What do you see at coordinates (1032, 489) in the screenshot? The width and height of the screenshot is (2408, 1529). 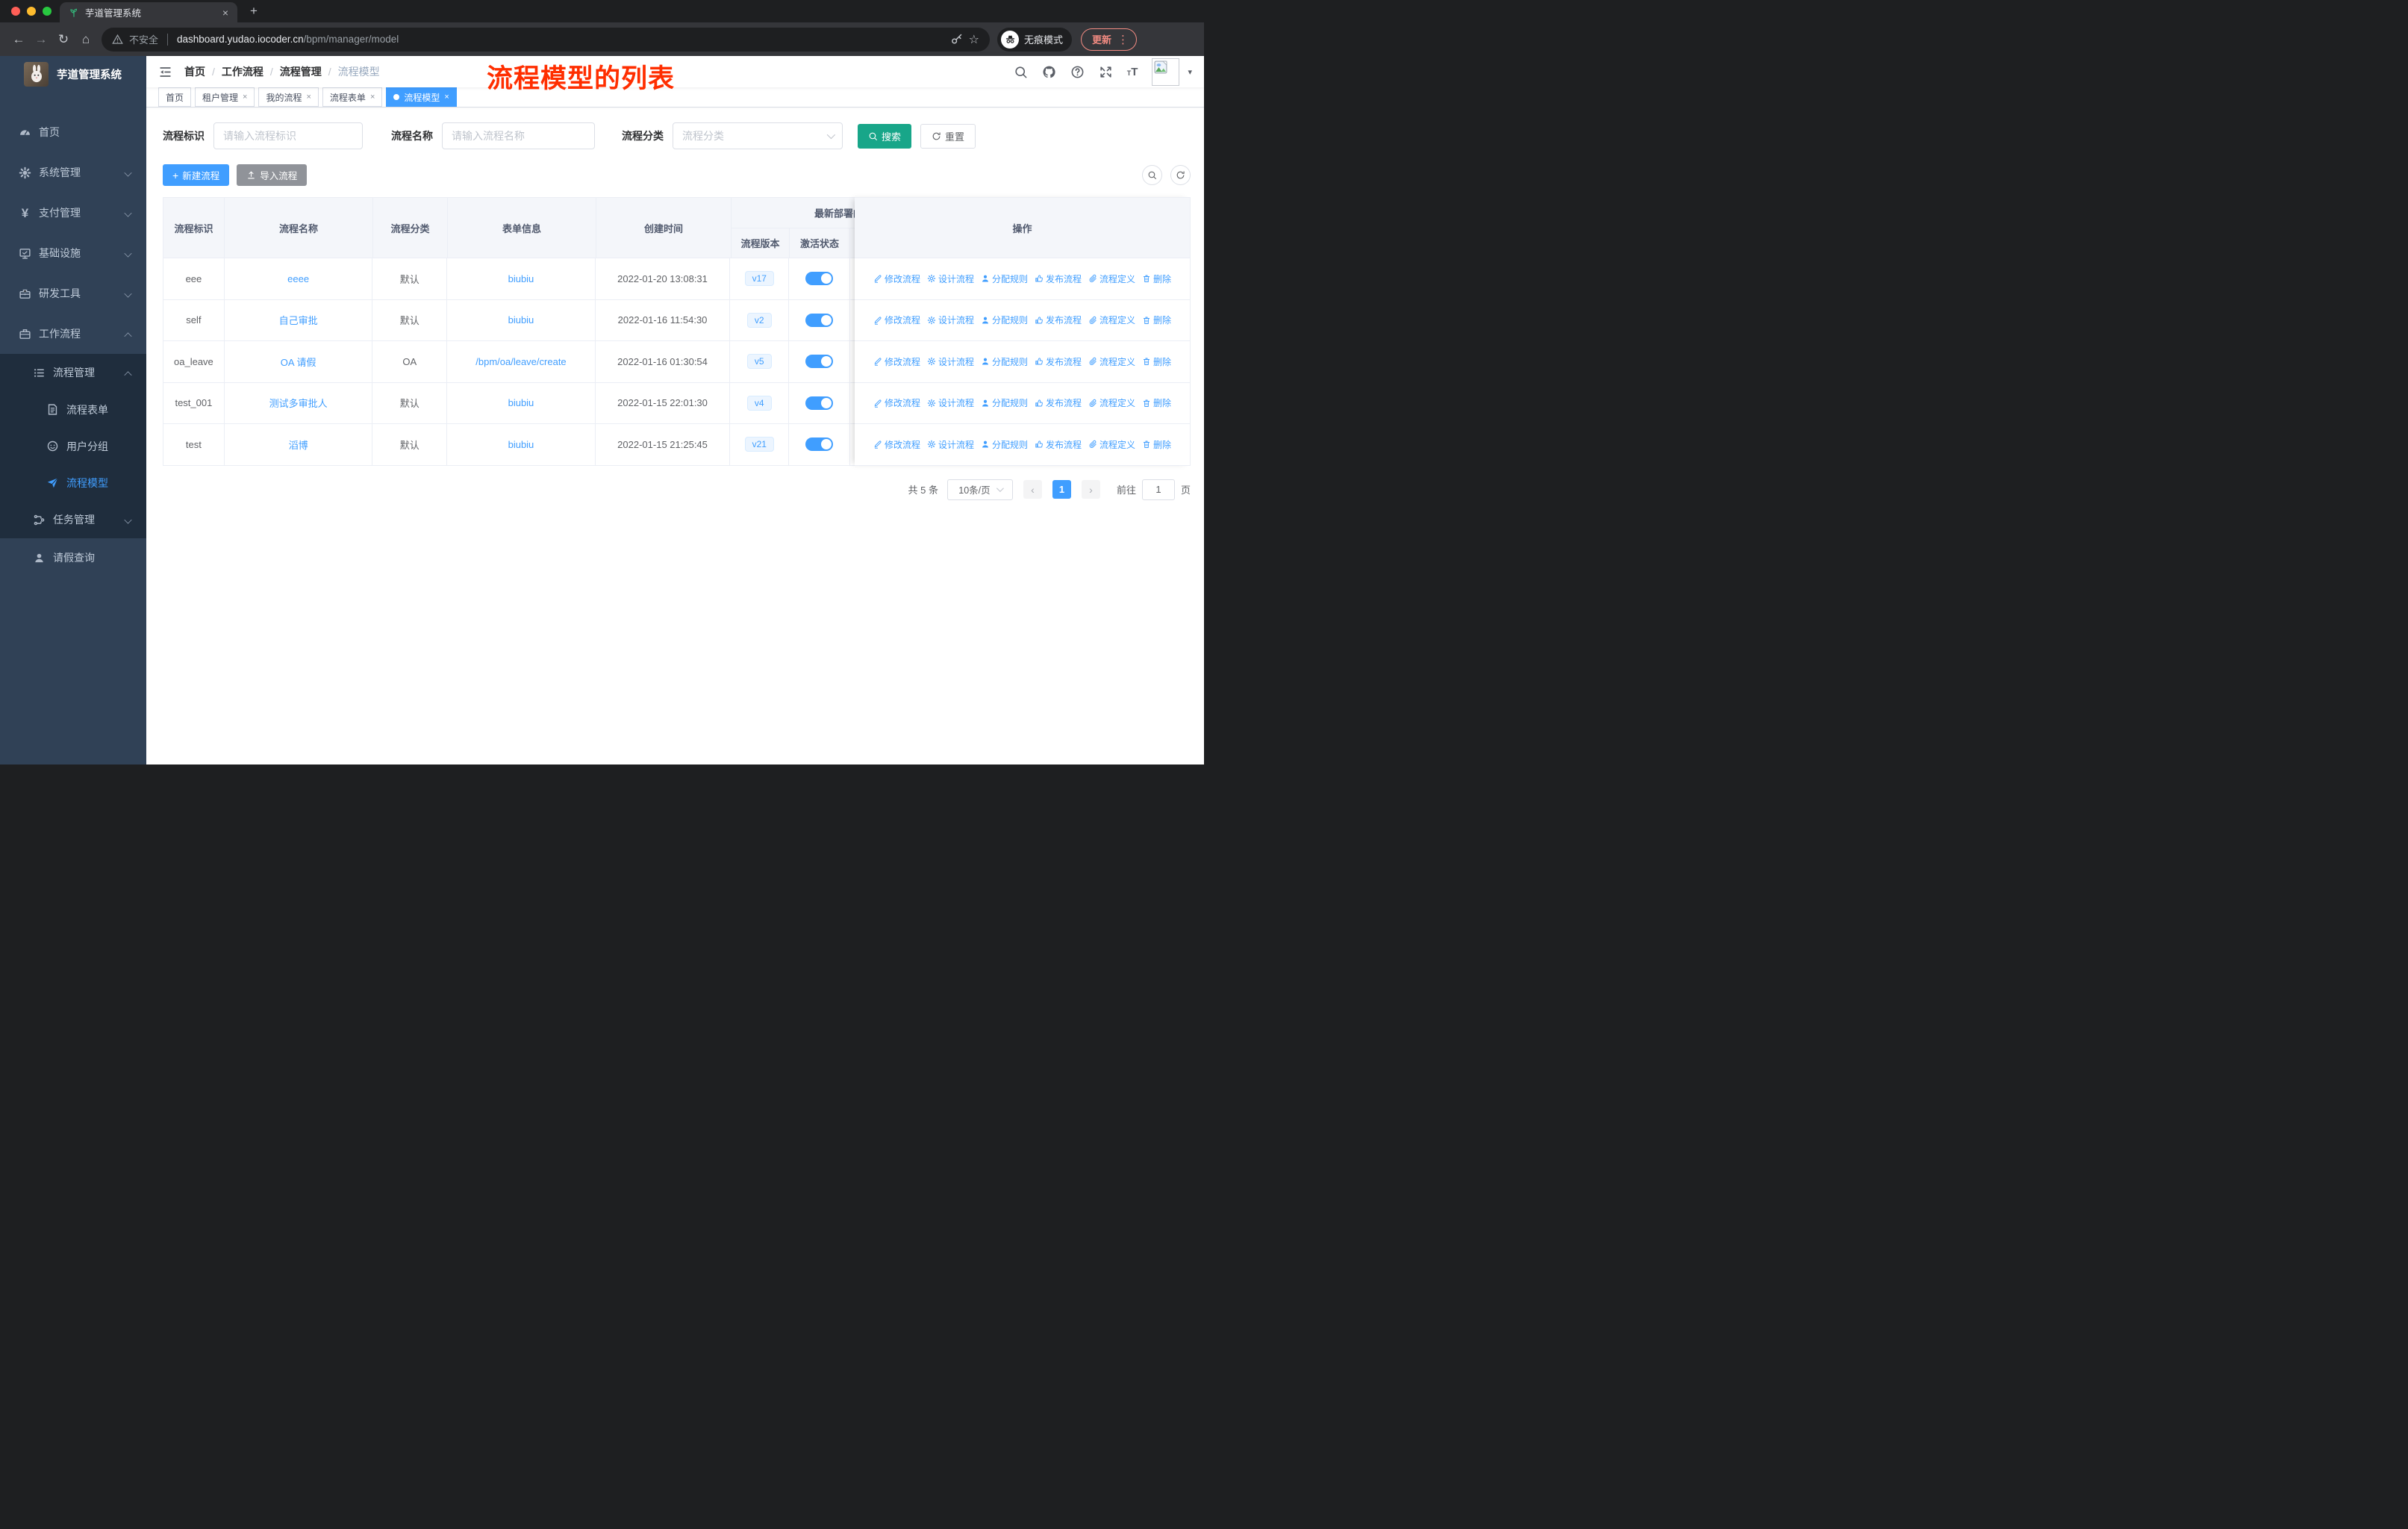 I see `prev-page-button: ‹` at bounding box center [1032, 489].